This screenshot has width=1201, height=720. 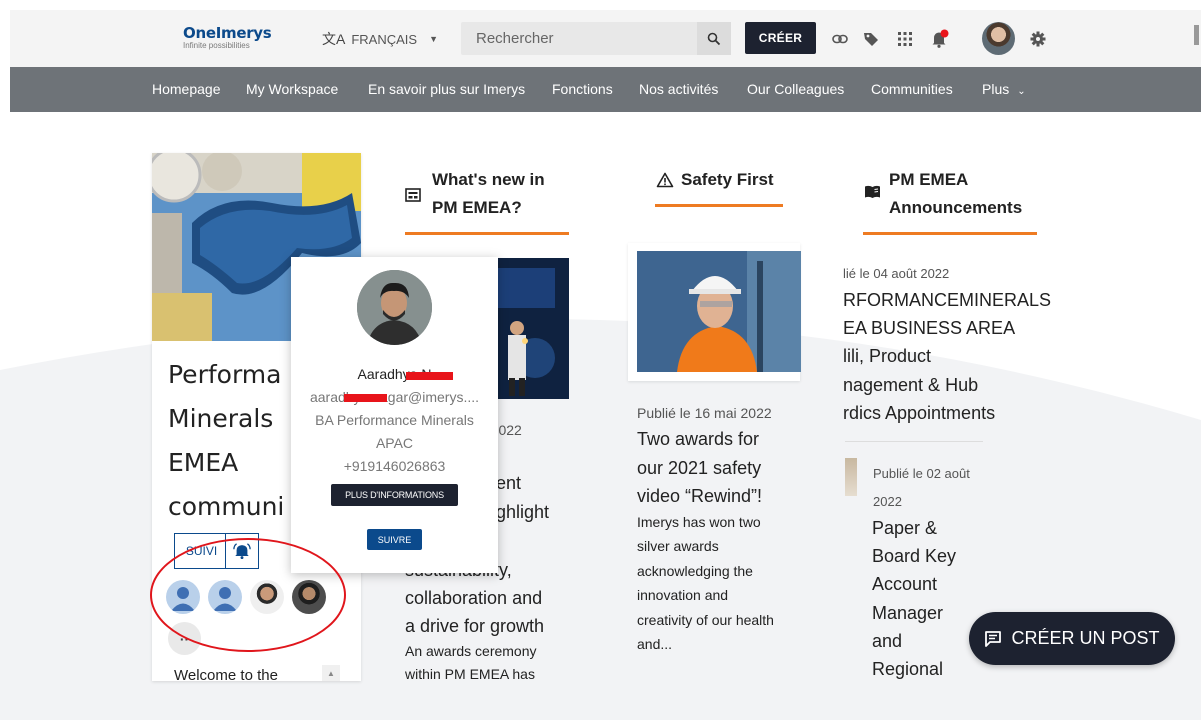 I want to click on announcement-thumbnail, so click(x=851, y=477).